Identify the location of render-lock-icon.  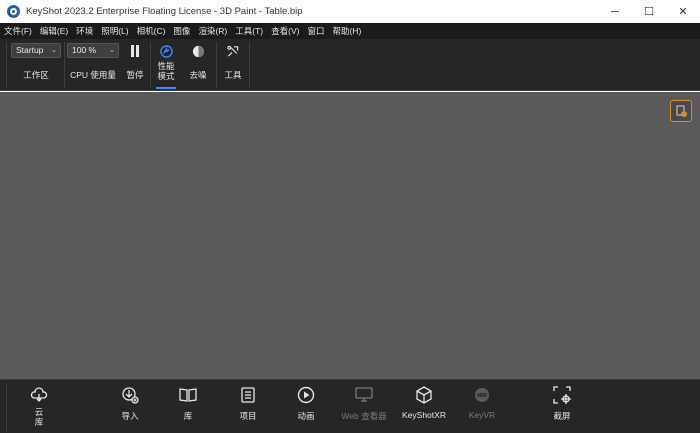
(681, 111).